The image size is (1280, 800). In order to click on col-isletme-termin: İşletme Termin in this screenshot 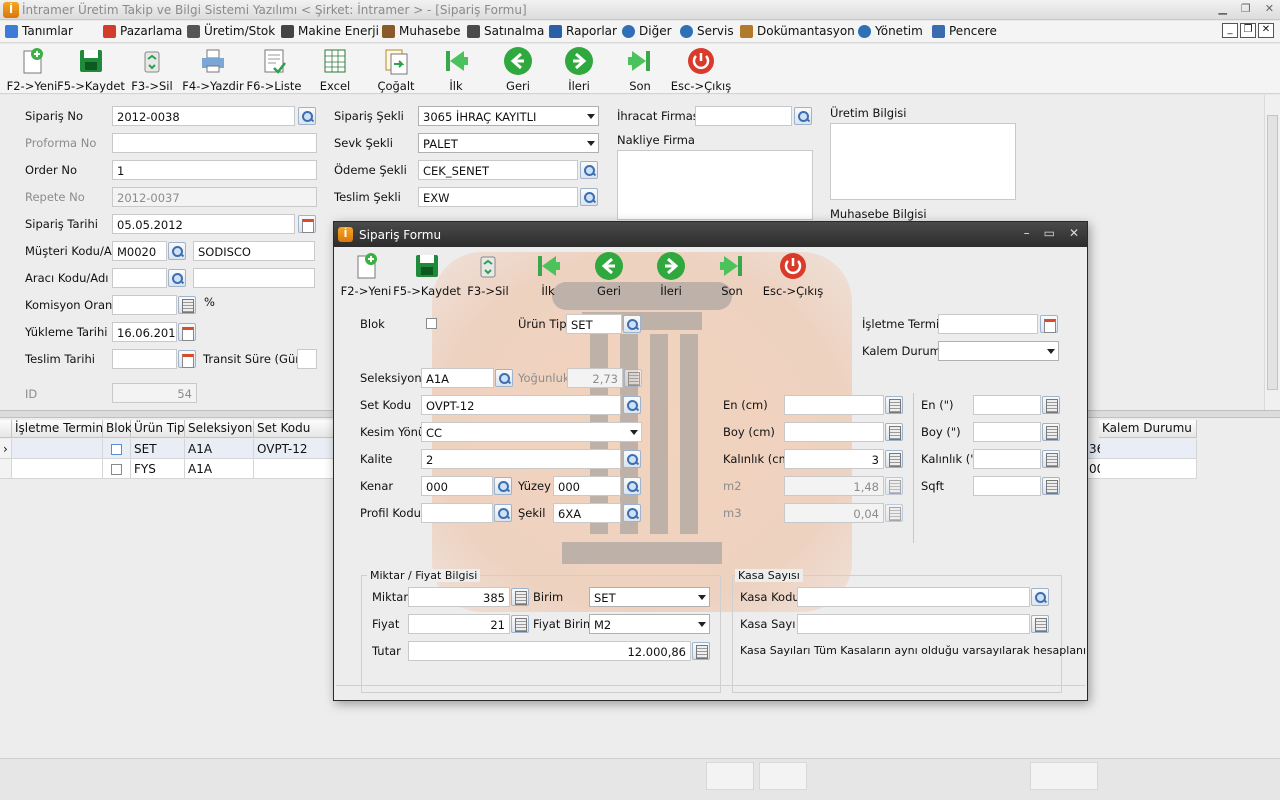, I will do `click(57, 429)`.